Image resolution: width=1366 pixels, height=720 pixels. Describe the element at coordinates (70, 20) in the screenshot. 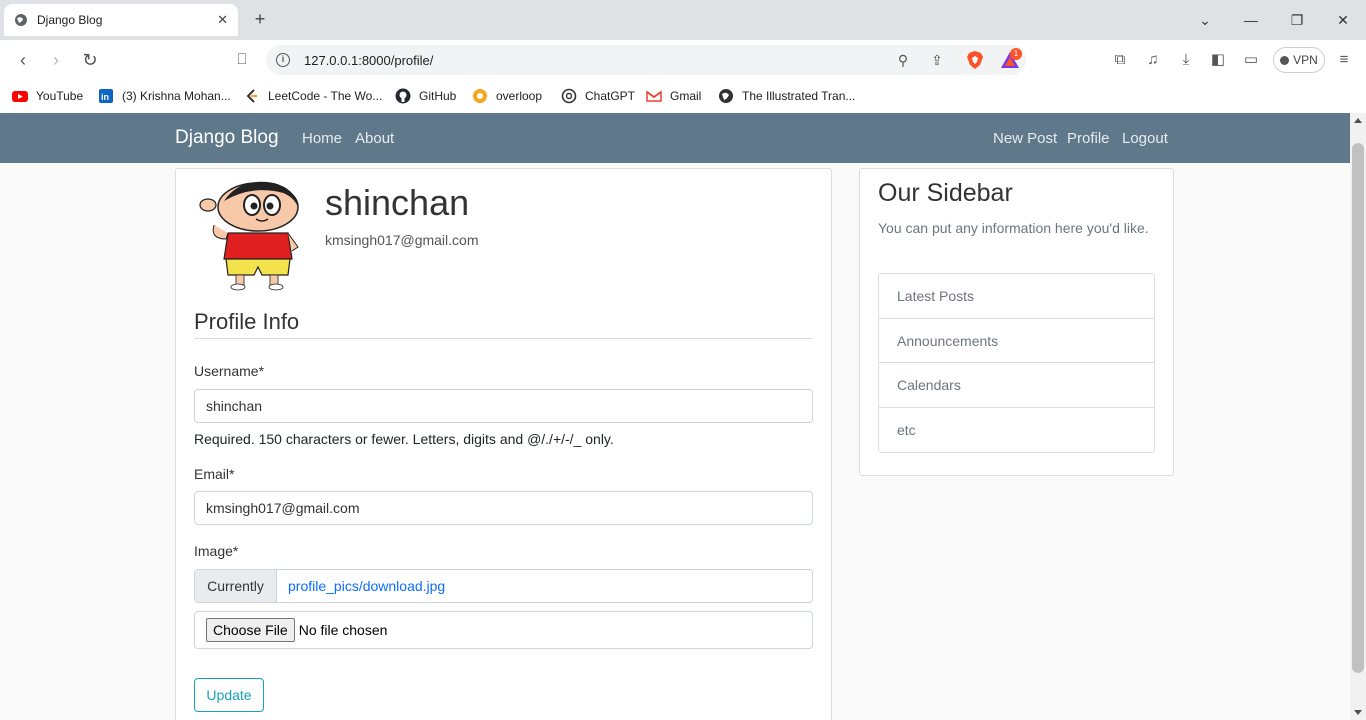

I see `tab-title: Django Blog` at that location.